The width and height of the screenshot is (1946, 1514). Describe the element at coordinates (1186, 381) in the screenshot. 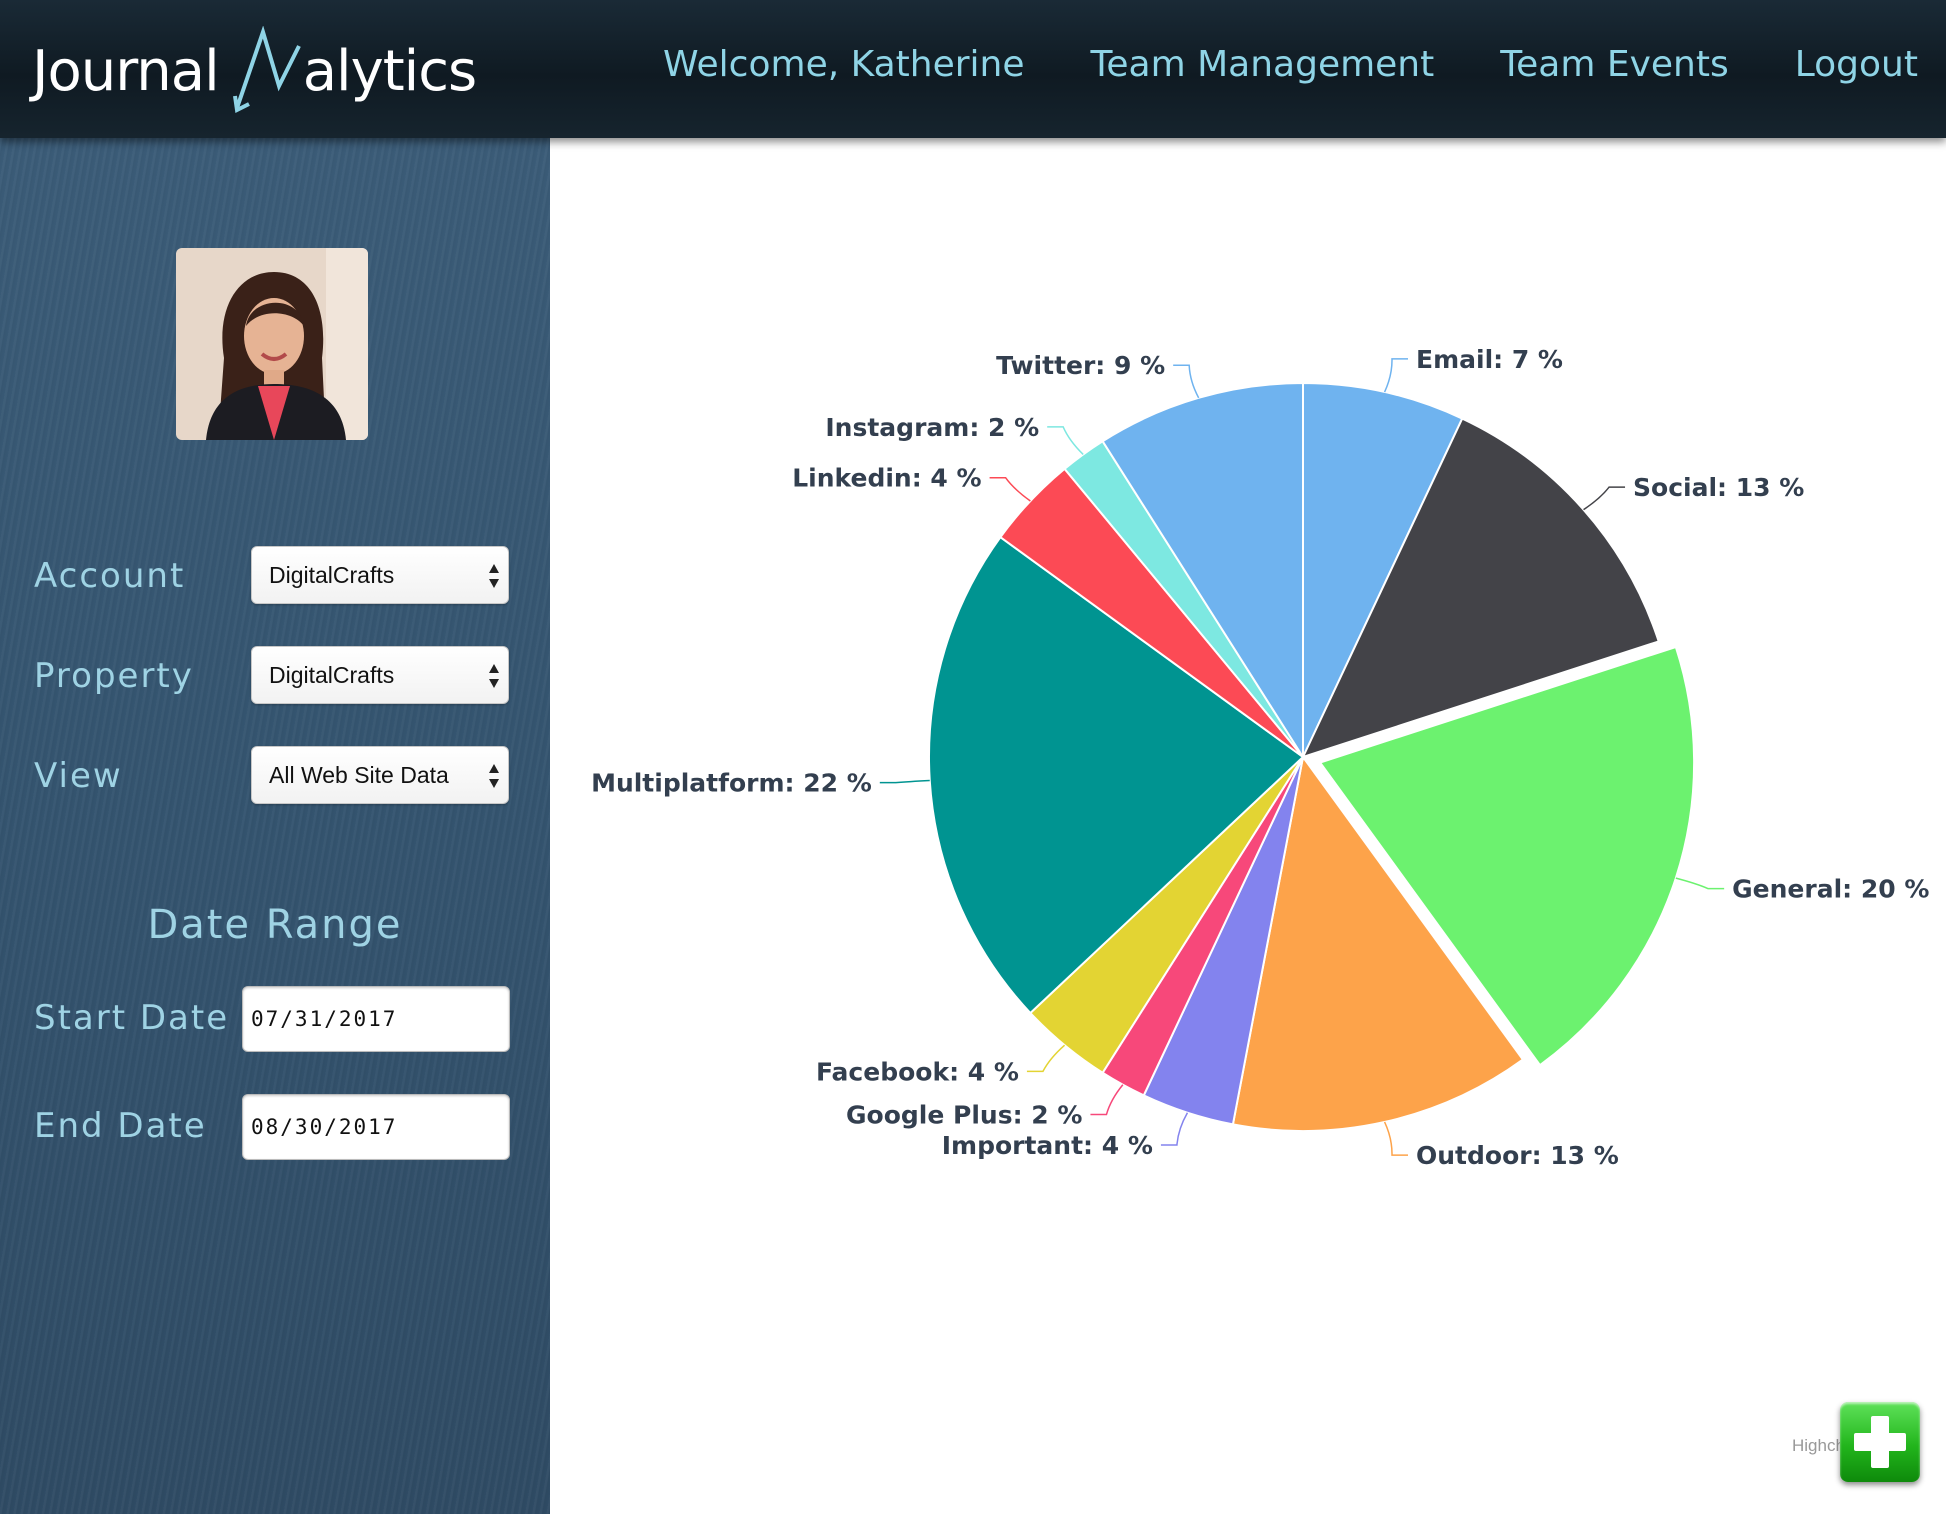

I see `pie-connector-twitter` at that location.